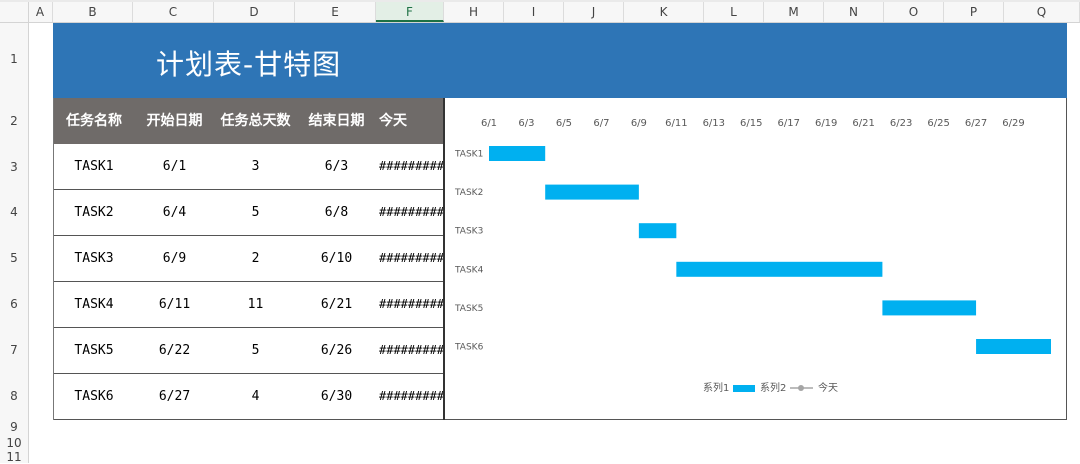 The height and width of the screenshot is (464, 1080). What do you see at coordinates (773, 387) in the screenshot?
I see `legend-series2-label: 系列2` at bounding box center [773, 387].